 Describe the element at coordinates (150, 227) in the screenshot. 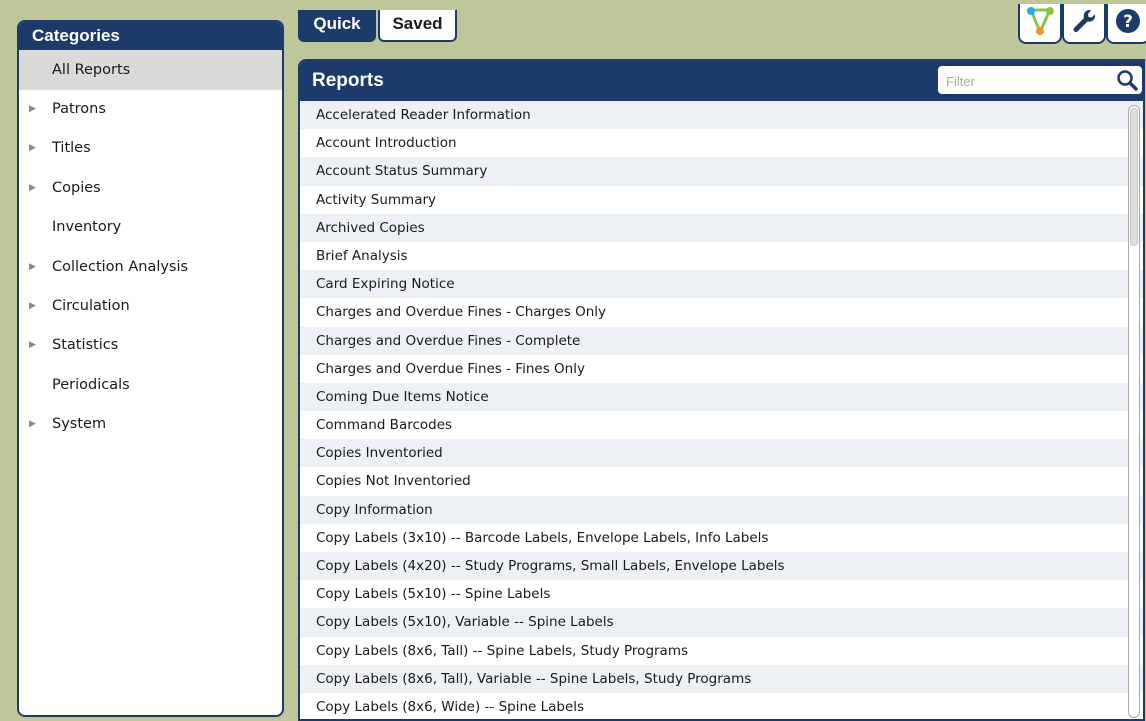

I see `sidebar-item-inventory: Inventory` at that location.